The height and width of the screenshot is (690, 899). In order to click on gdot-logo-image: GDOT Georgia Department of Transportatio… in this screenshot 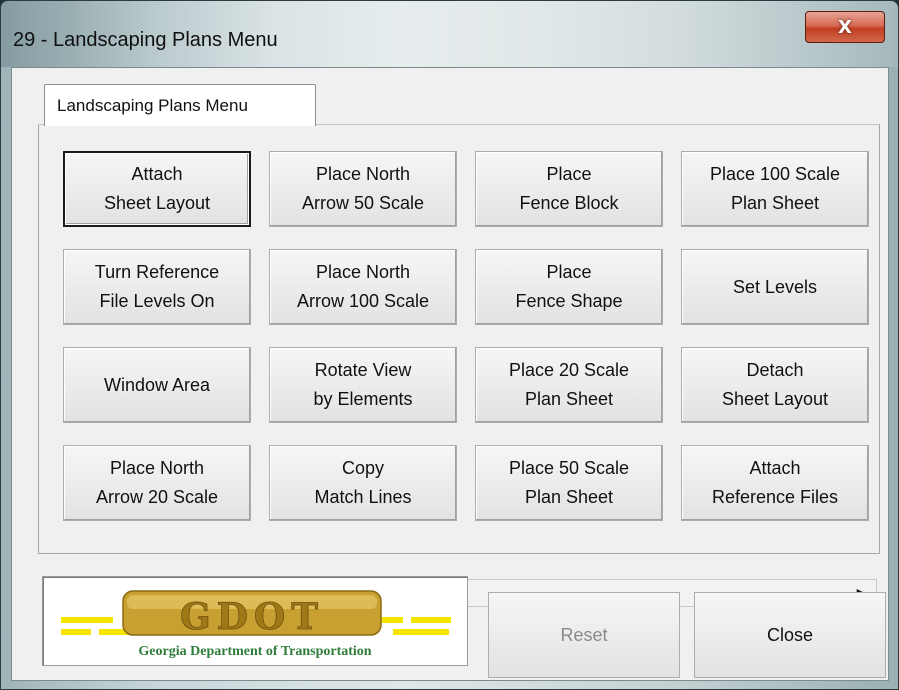, I will do `click(256, 624)`.